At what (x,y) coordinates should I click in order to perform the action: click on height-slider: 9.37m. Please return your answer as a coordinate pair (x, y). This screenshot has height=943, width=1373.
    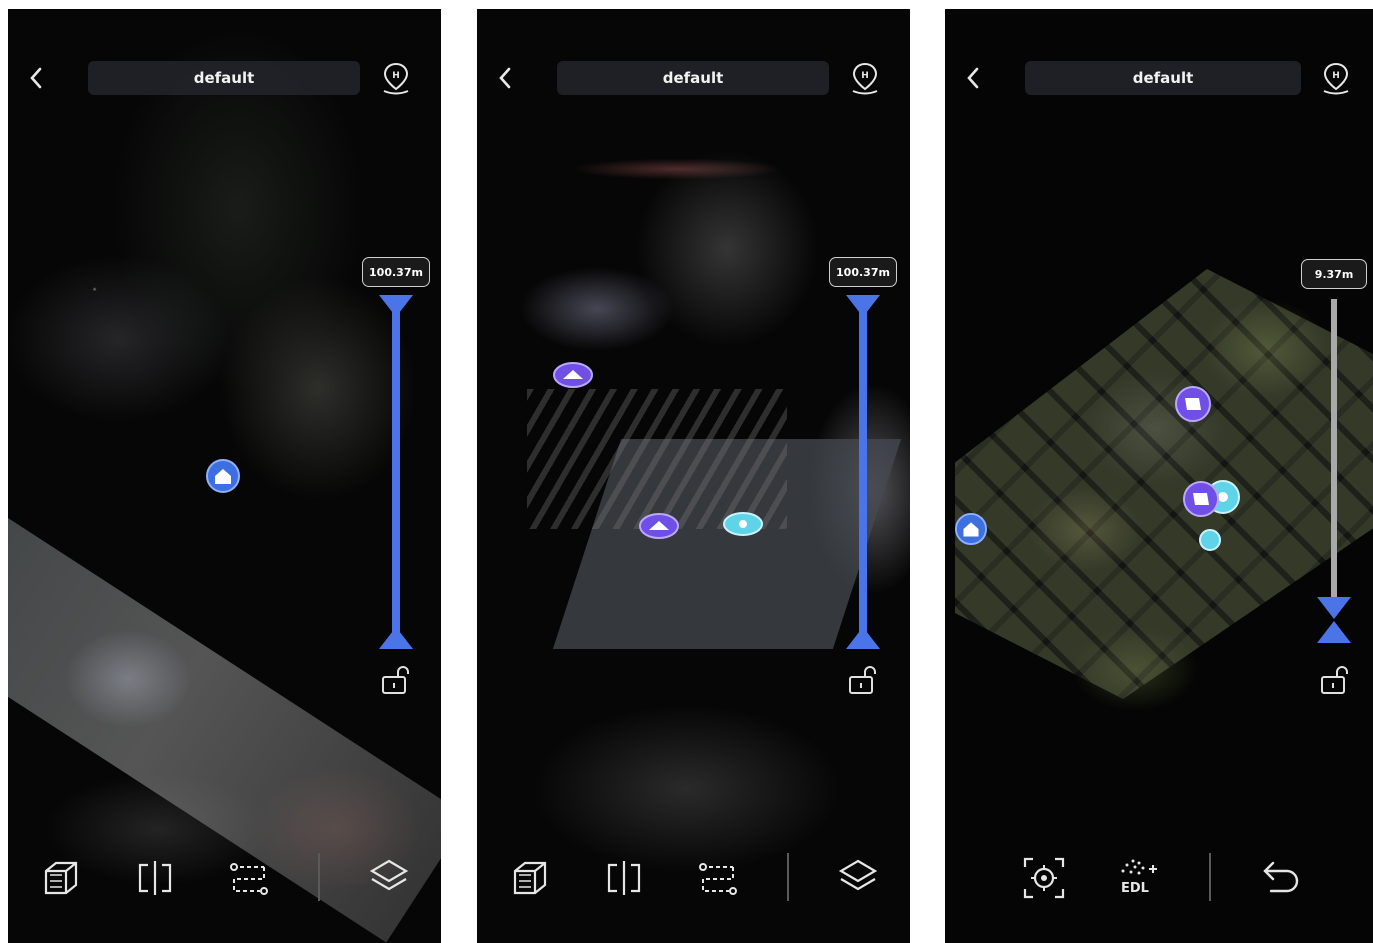
    Looking at the image, I should click on (1336, 459).